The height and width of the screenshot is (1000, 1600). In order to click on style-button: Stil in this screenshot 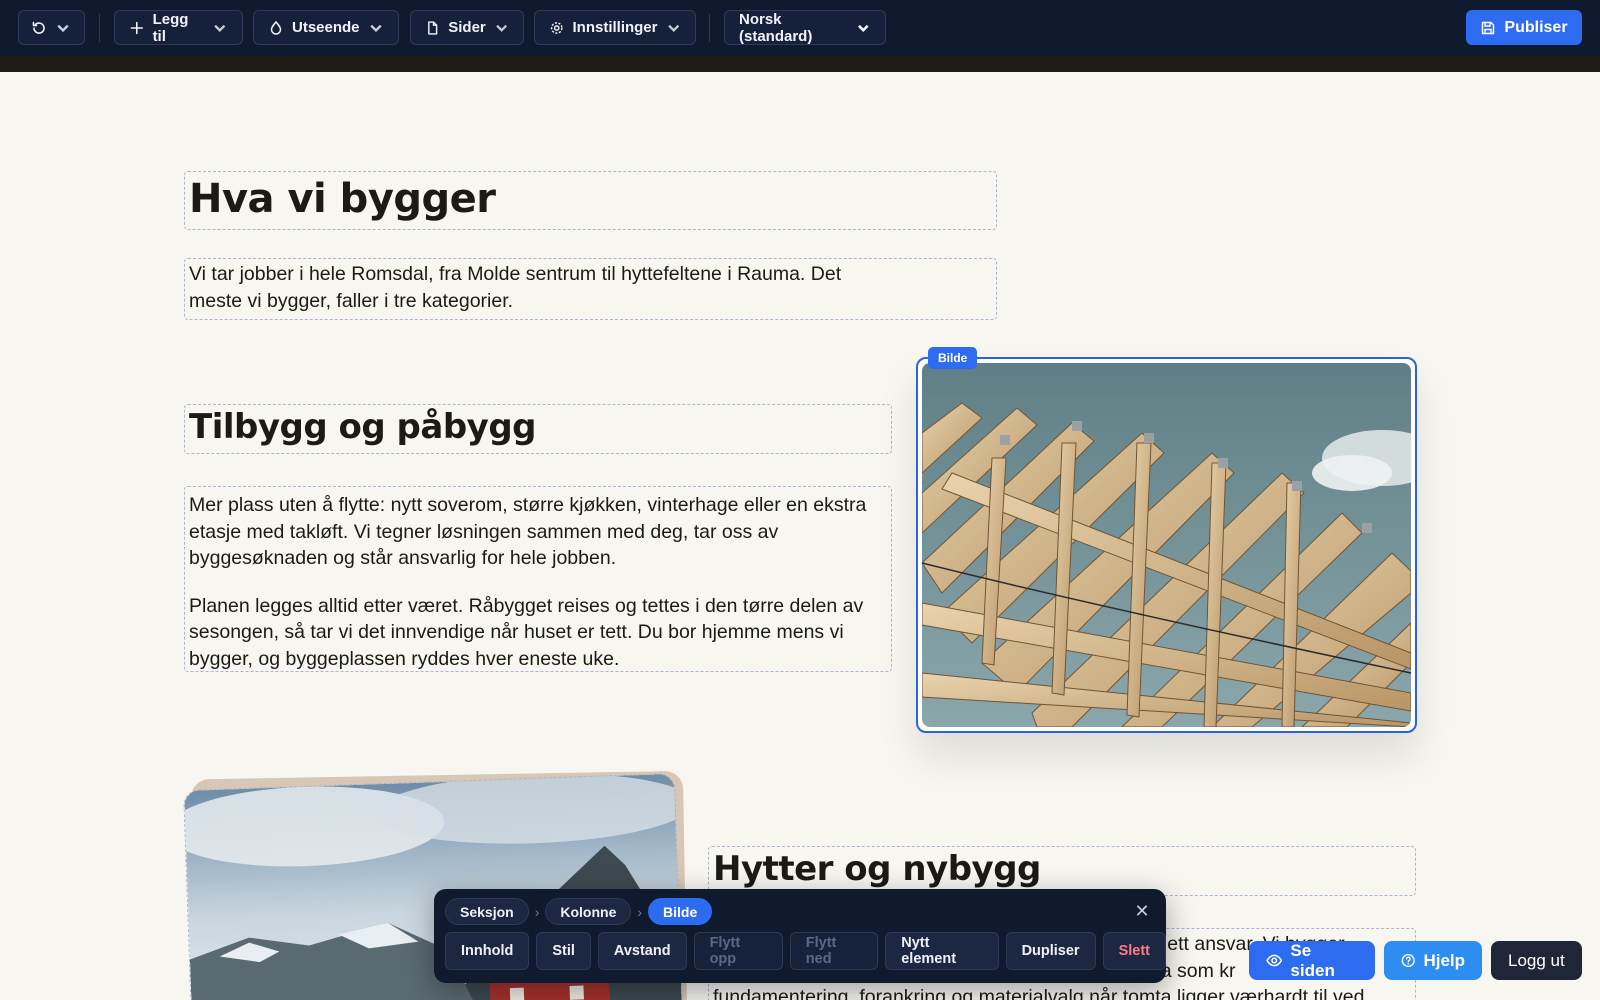, I will do `click(563, 951)`.